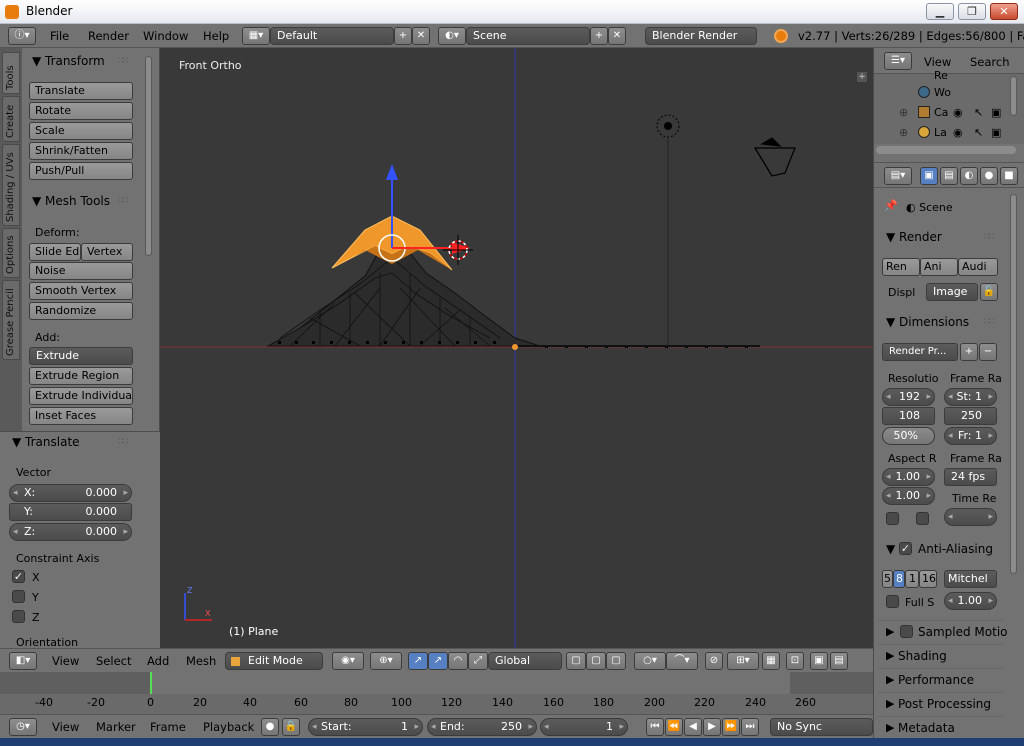  Describe the element at coordinates (908, 416) in the screenshot. I see `resolution-y-field: 108` at that location.